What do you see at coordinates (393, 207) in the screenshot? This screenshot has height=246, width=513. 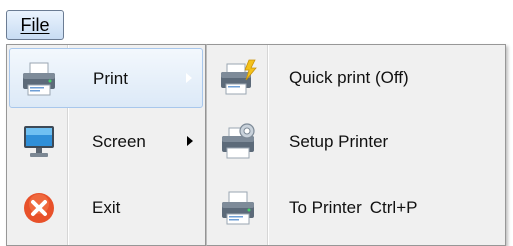 I see `to-printer-shortcut: Ctrl+P` at bounding box center [393, 207].